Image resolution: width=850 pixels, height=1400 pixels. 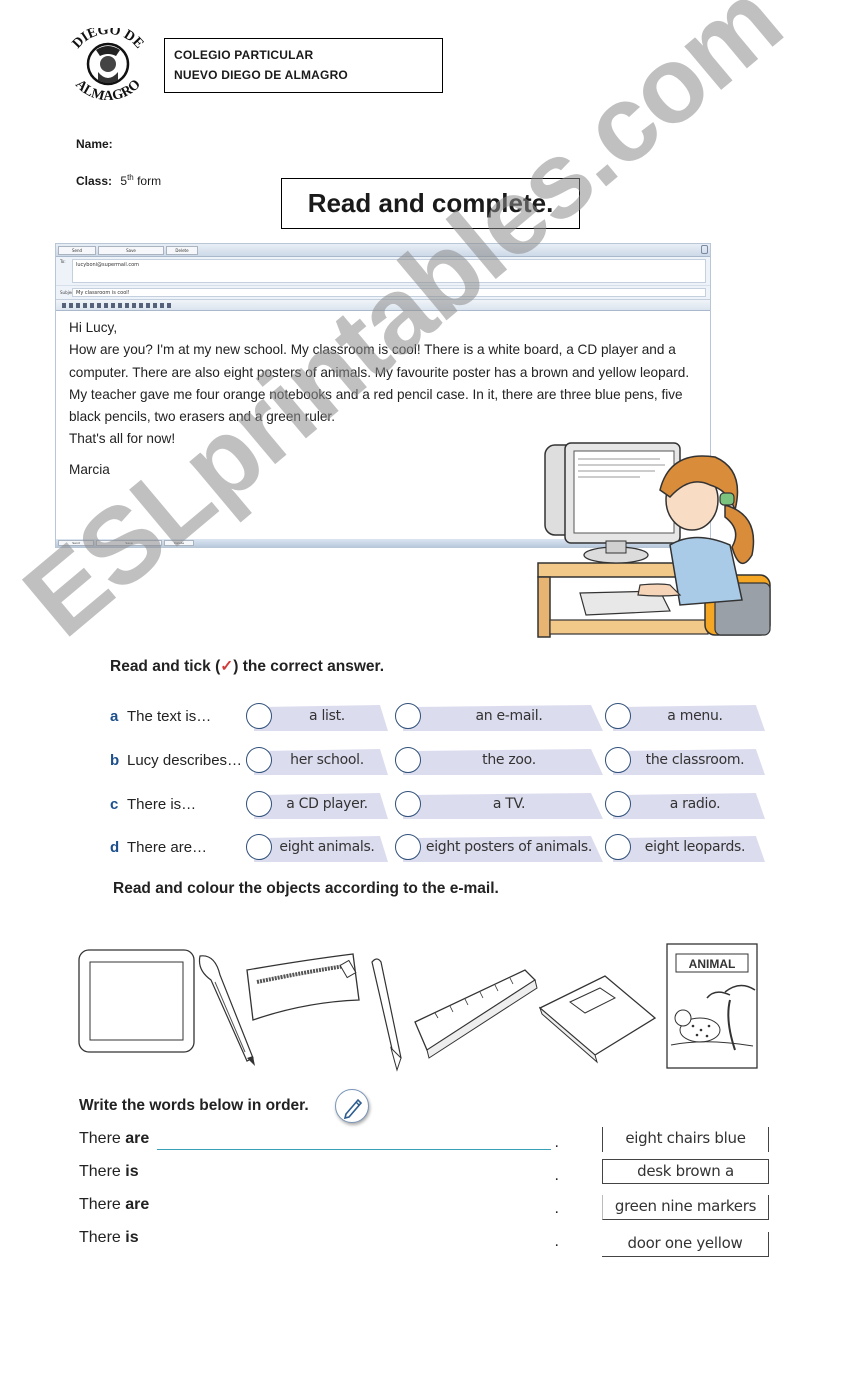 I want to click on email-greeting: Hi Lucy,, so click(x=93, y=327).